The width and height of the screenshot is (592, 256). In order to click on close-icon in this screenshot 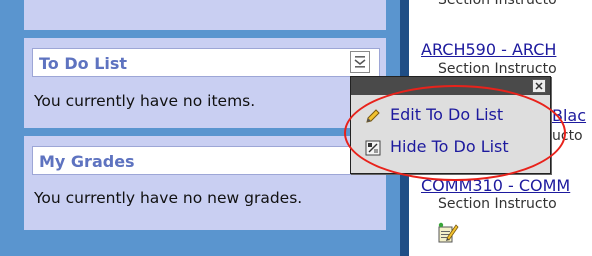, I will do `click(539, 86)`.